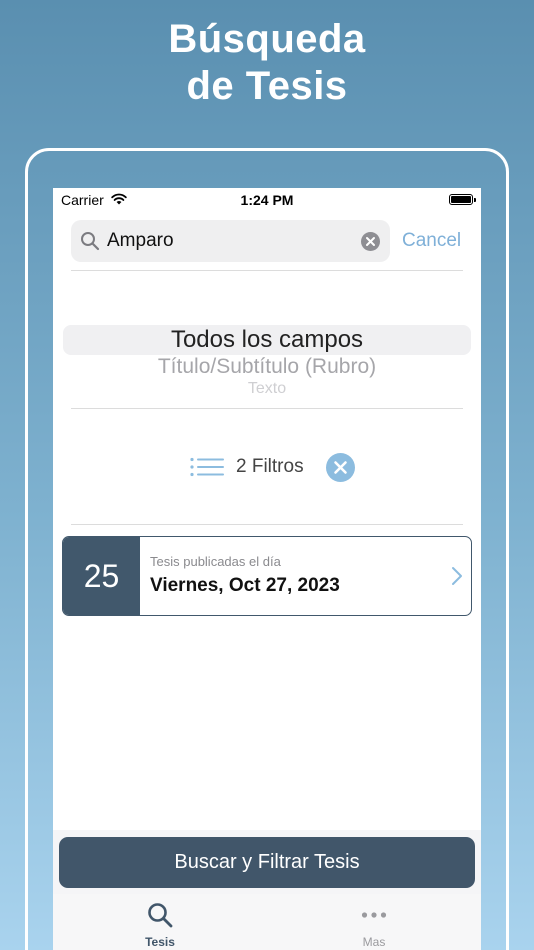 Image resolution: width=534 pixels, height=950 pixels. What do you see at coordinates (340, 467) in the screenshot?
I see `clear-filters-icon` at bounding box center [340, 467].